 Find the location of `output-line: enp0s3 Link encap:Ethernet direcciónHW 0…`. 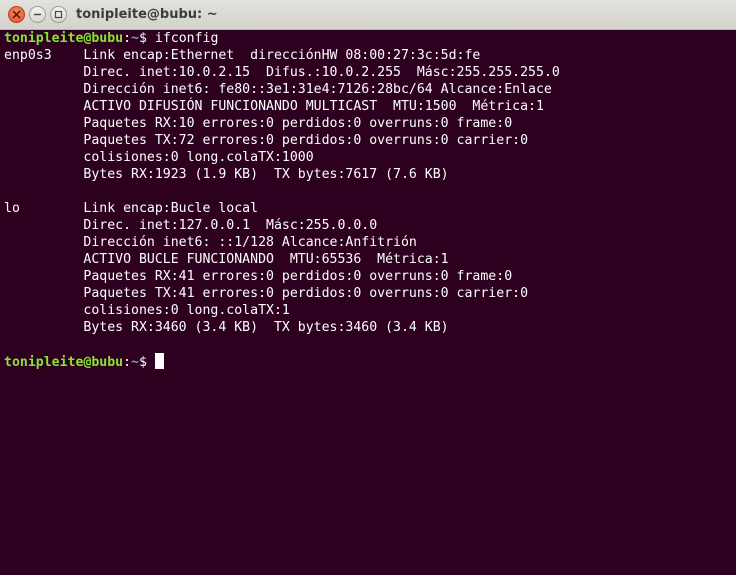

output-line: enp0s3 Link encap:Ethernet direcciónHW 0… is located at coordinates (250, 55).